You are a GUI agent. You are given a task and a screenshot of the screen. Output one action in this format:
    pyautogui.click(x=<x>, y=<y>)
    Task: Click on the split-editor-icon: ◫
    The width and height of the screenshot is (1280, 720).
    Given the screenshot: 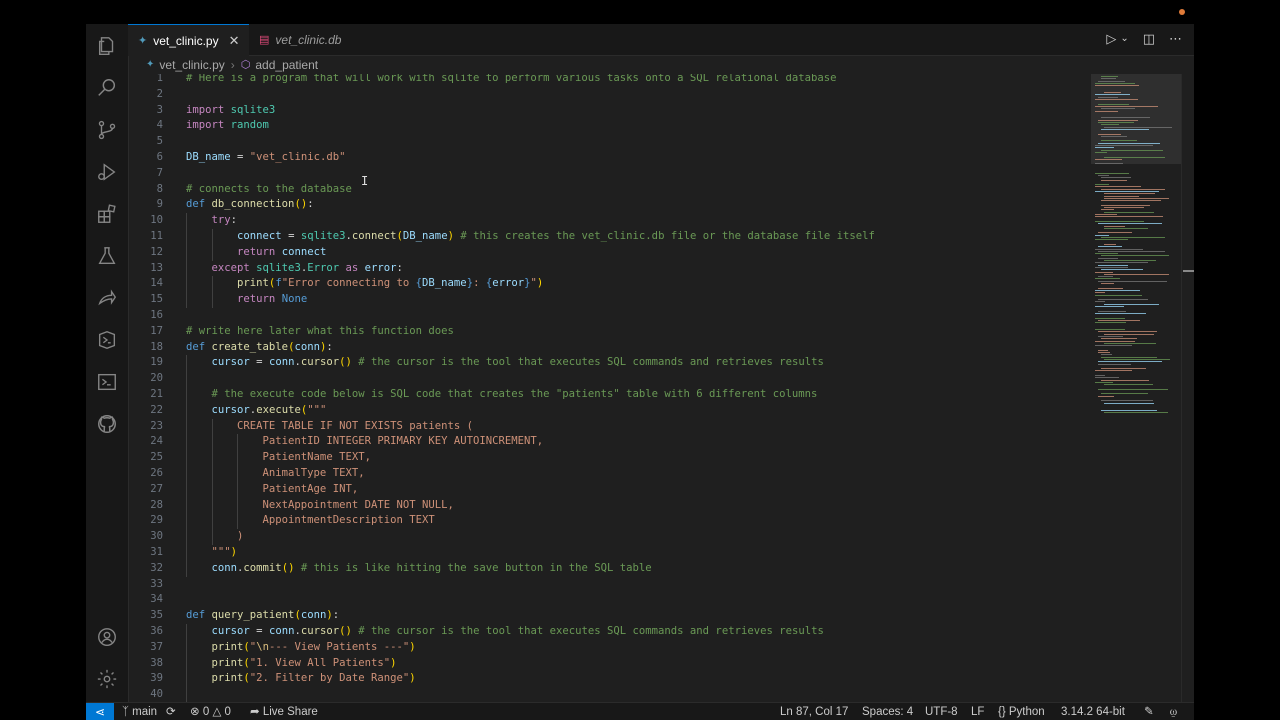 What is the action you would take?
    pyautogui.click(x=1149, y=39)
    